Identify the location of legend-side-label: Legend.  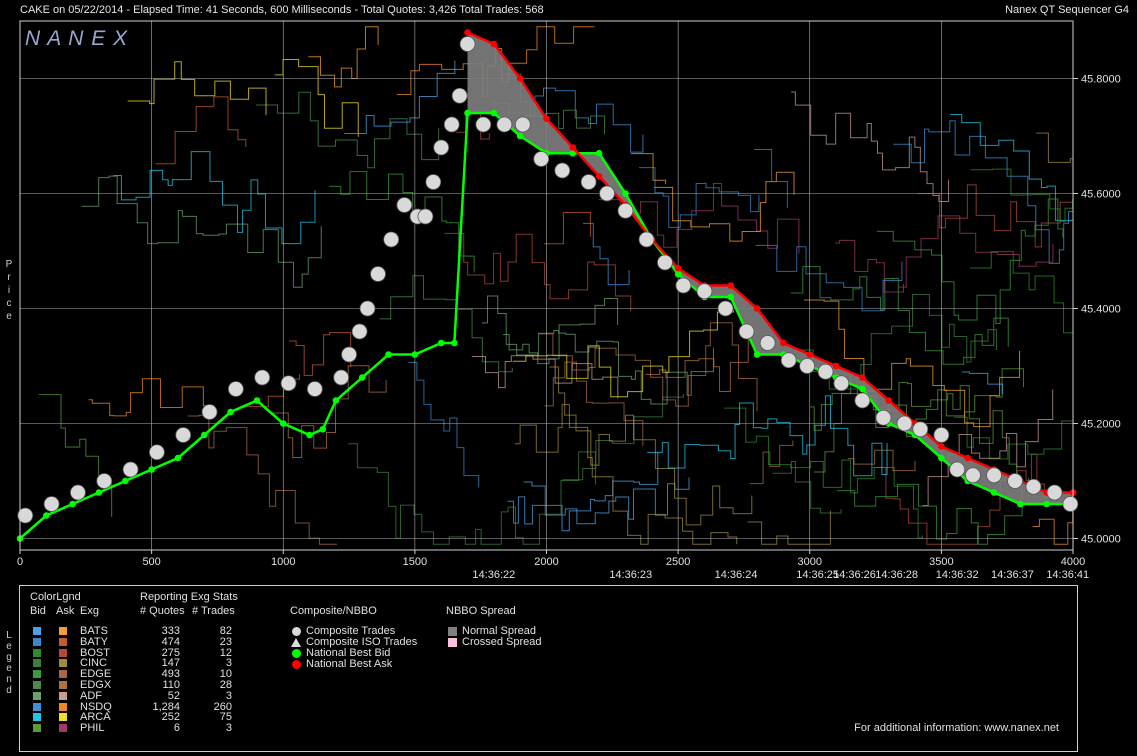
(9, 663).